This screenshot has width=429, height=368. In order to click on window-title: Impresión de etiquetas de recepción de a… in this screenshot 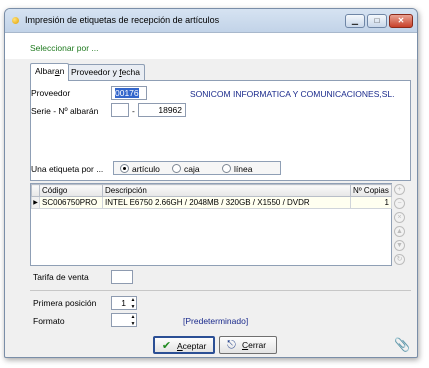, I will do `click(122, 20)`.